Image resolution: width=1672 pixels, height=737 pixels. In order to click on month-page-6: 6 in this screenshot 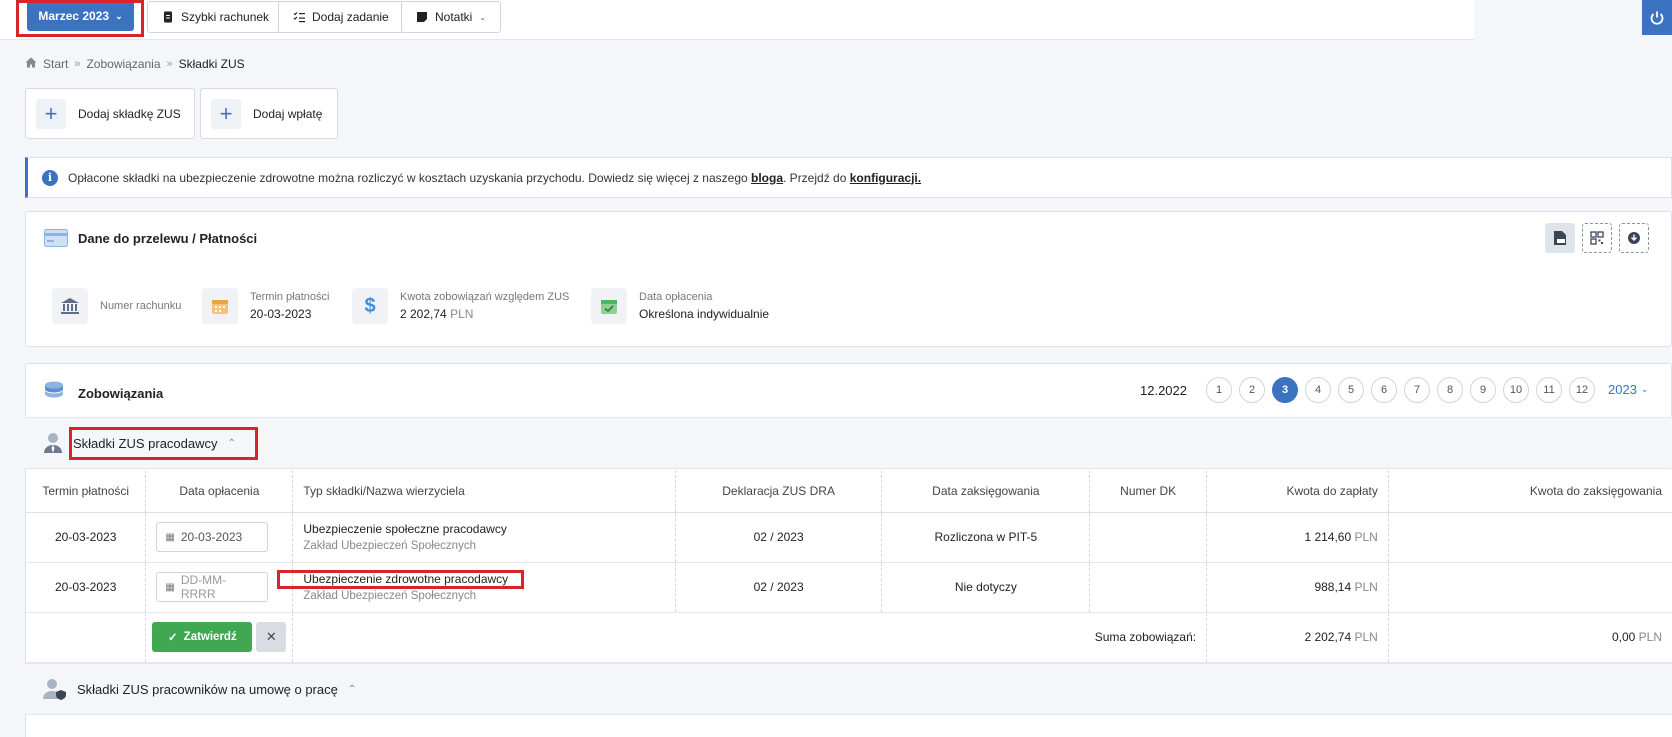, I will do `click(1384, 390)`.